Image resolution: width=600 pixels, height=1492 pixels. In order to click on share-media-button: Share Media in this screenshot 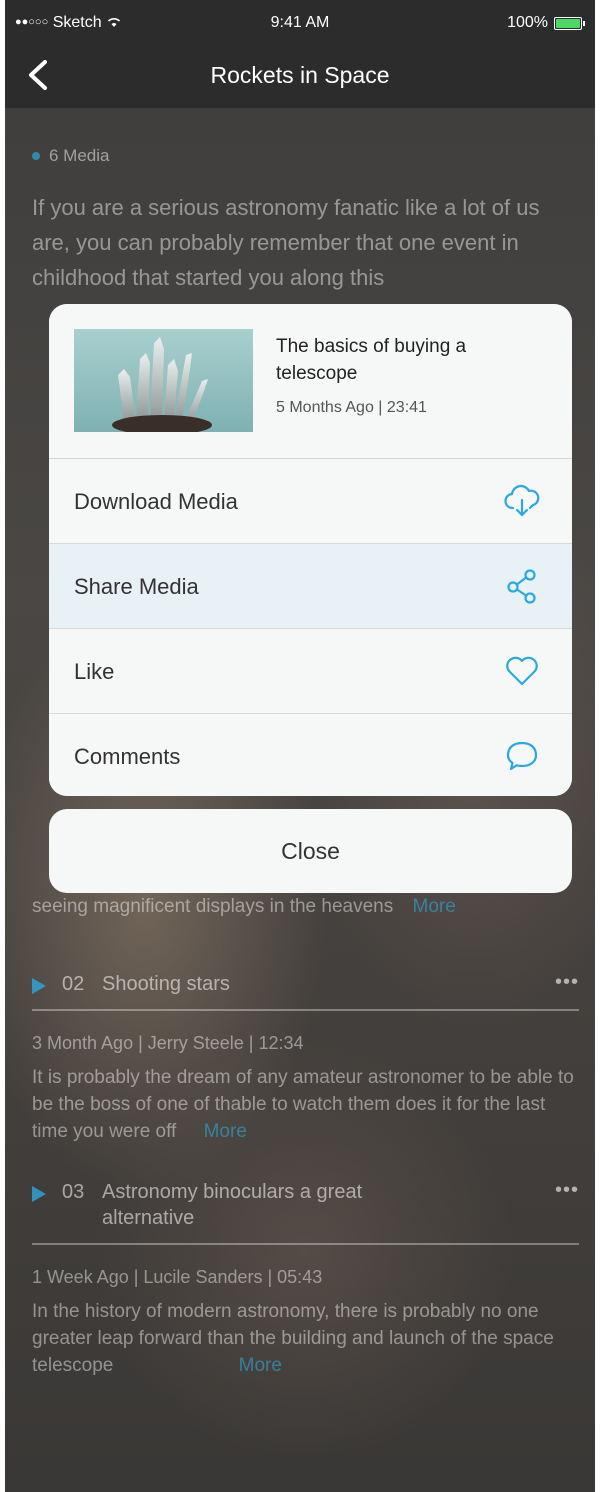, I will do `click(310, 586)`.